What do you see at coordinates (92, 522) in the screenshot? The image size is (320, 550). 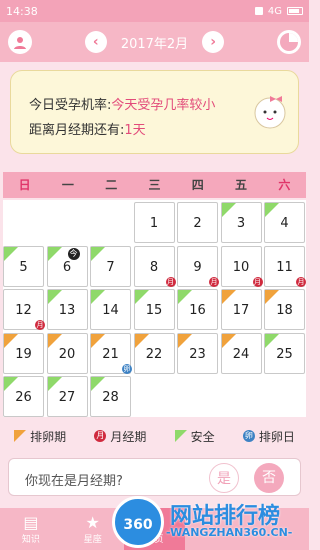 I see `star-icon: ★` at bounding box center [92, 522].